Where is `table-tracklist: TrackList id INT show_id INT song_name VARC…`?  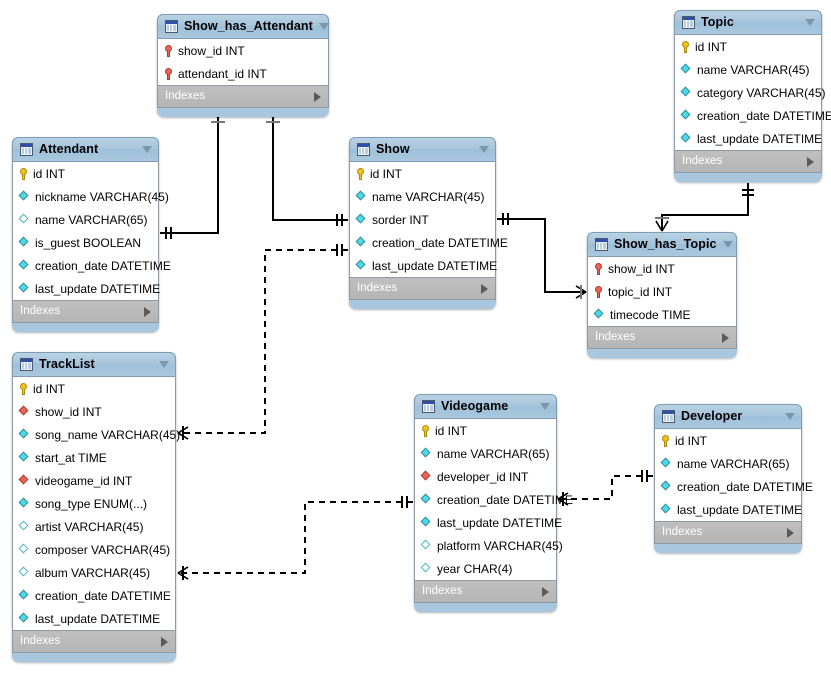 table-tracklist: TrackList id INT show_id INT song_name VARC… is located at coordinates (96, 507).